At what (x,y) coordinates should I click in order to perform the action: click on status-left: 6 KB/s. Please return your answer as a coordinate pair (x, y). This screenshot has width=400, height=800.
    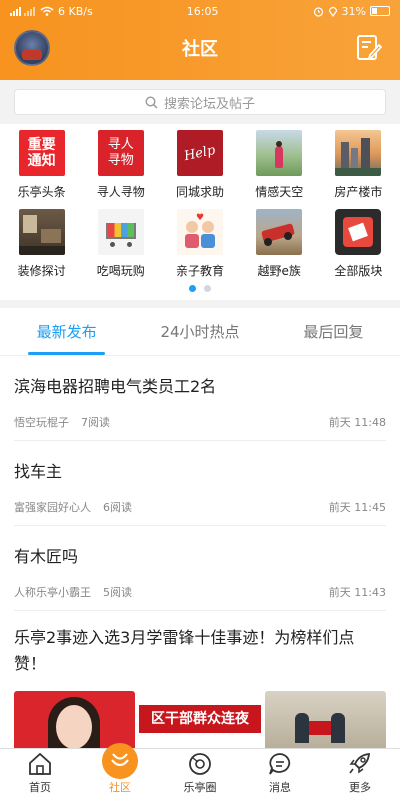
    Looking at the image, I should click on (51, 11).